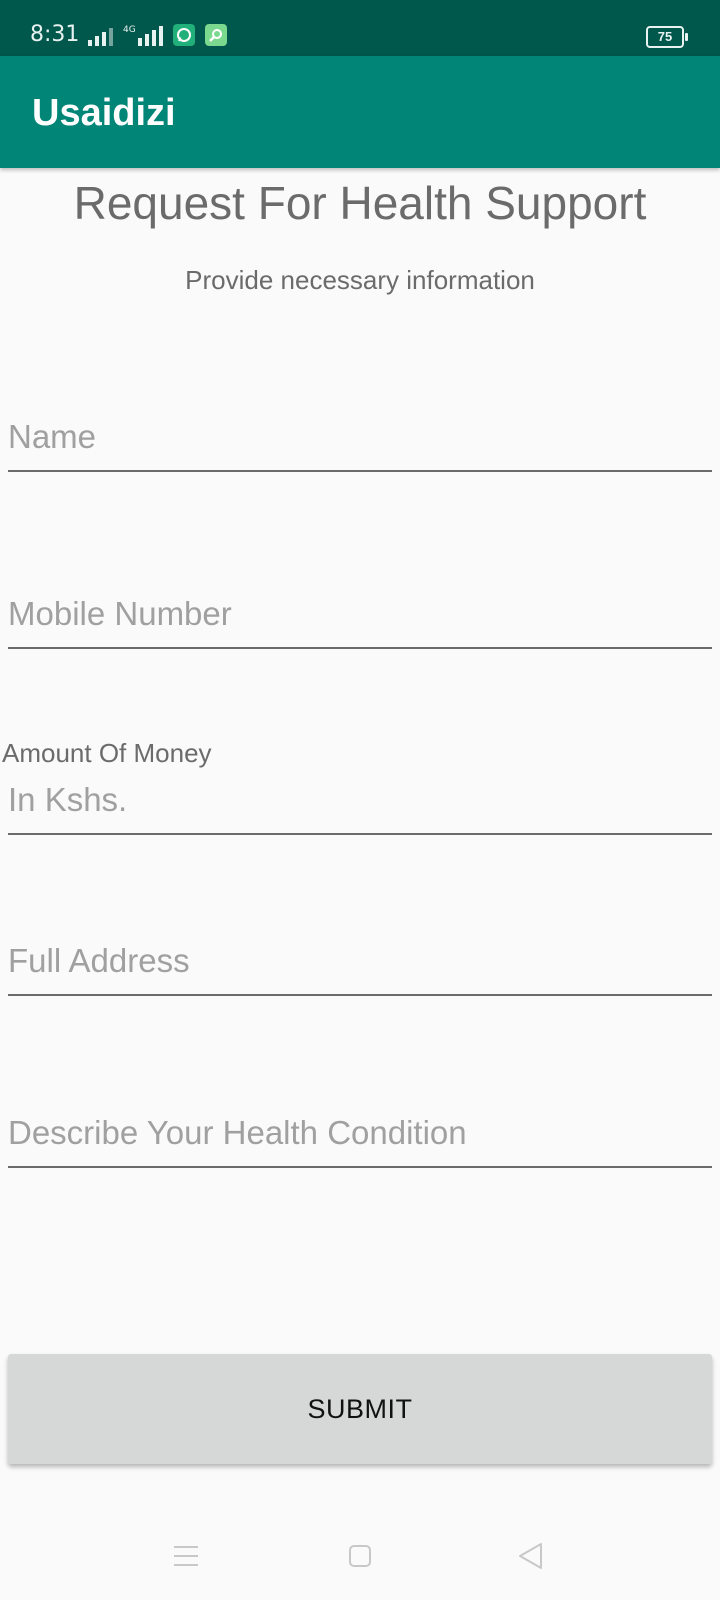 The height and width of the screenshot is (1600, 720). I want to click on home-icon, so click(360, 1556).